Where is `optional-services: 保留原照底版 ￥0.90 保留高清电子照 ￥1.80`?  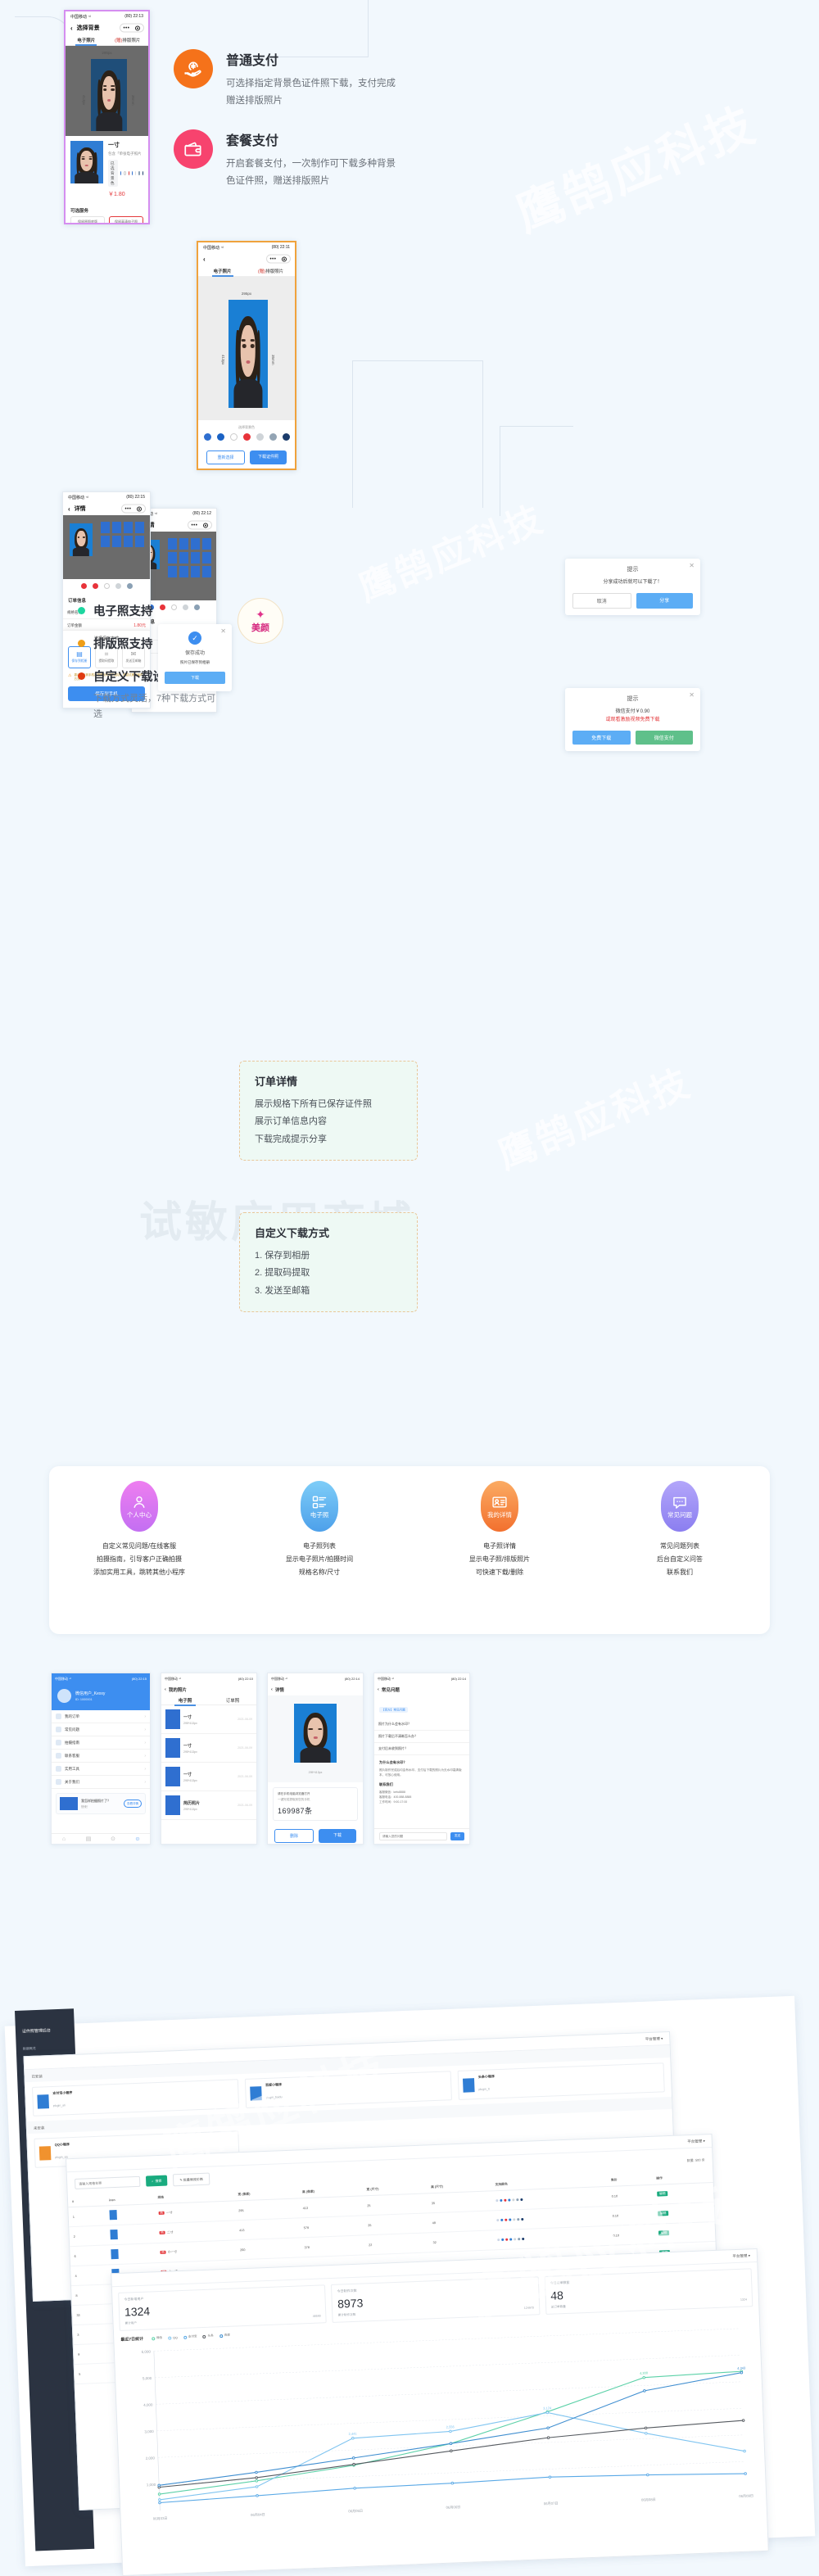 optional-services: 保留原照底版 ￥0.90 保留高清电子照 ￥1.80 is located at coordinates (107, 219).